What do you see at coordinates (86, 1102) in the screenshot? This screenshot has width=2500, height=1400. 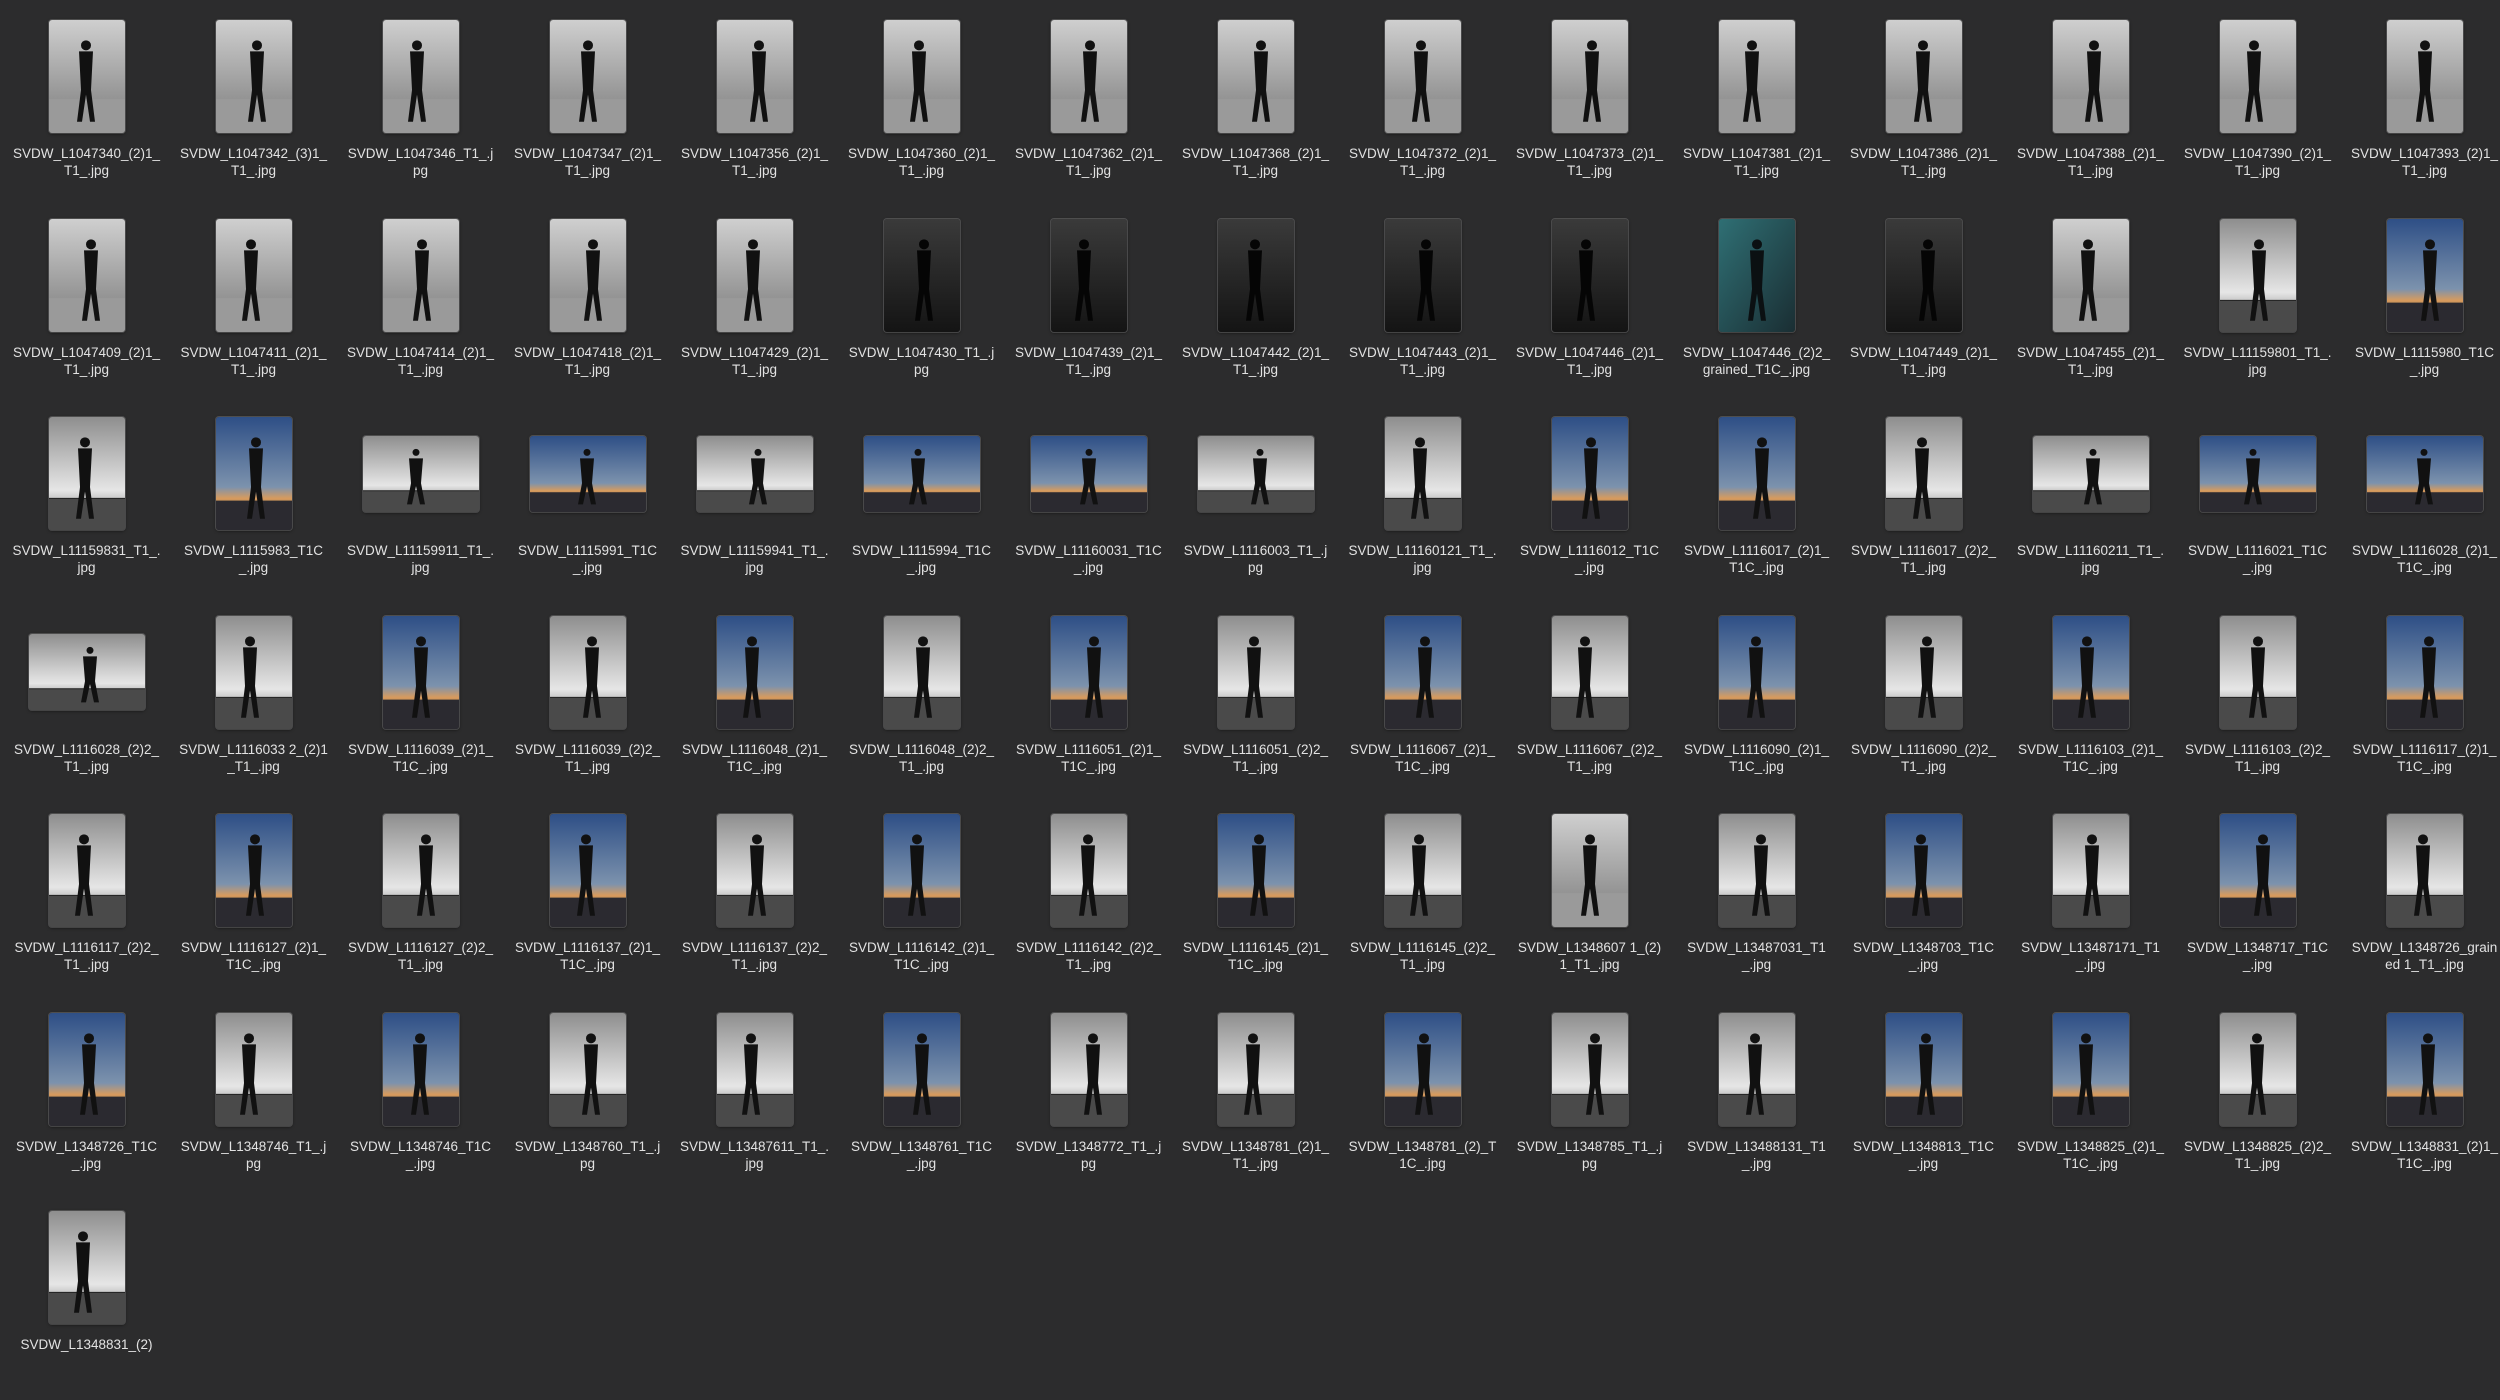 I see `file-item: SVDW_L1348726_T1C_.jpg` at bounding box center [86, 1102].